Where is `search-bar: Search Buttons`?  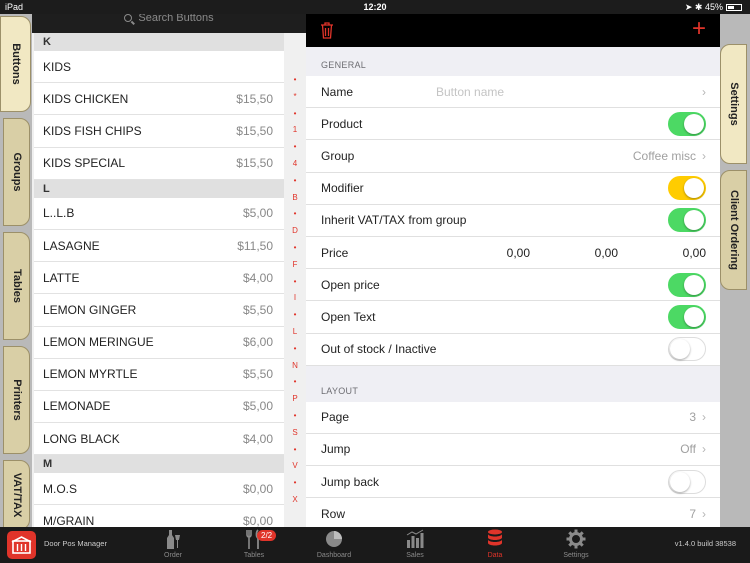
search-bar: Search Buttons is located at coordinates (169, 23).